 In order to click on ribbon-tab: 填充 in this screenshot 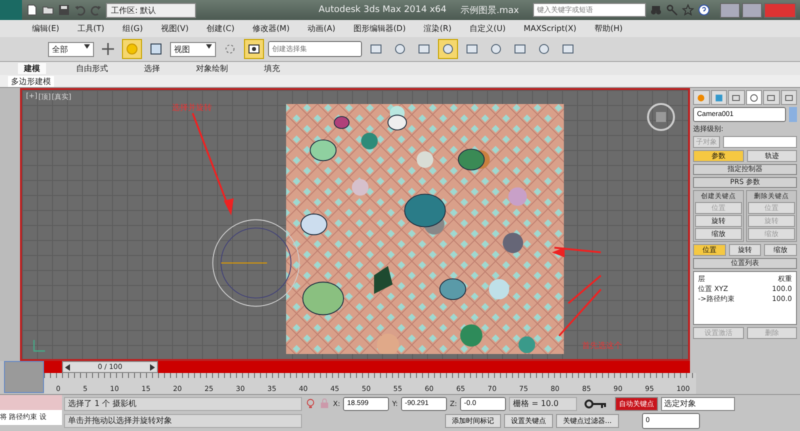, I will do `click(272, 68)`.